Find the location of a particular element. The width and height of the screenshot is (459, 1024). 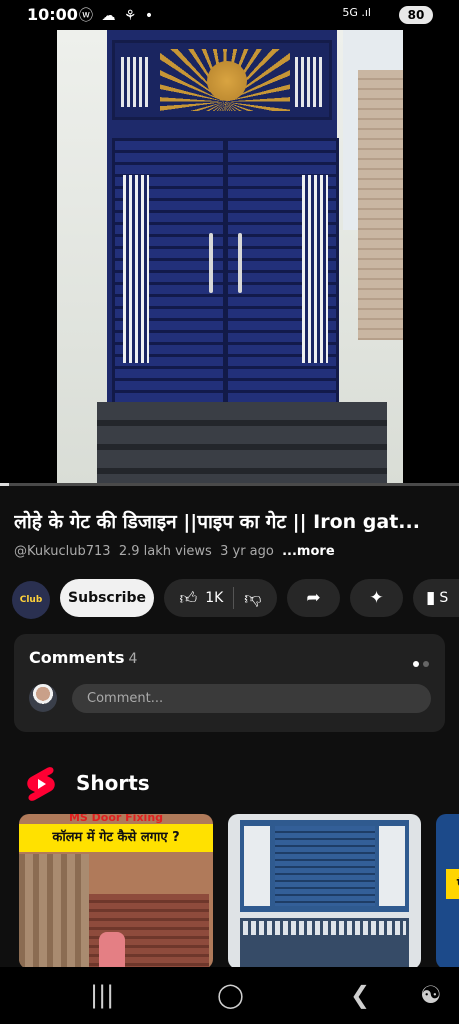

stone-steps is located at coordinates (242, 443).